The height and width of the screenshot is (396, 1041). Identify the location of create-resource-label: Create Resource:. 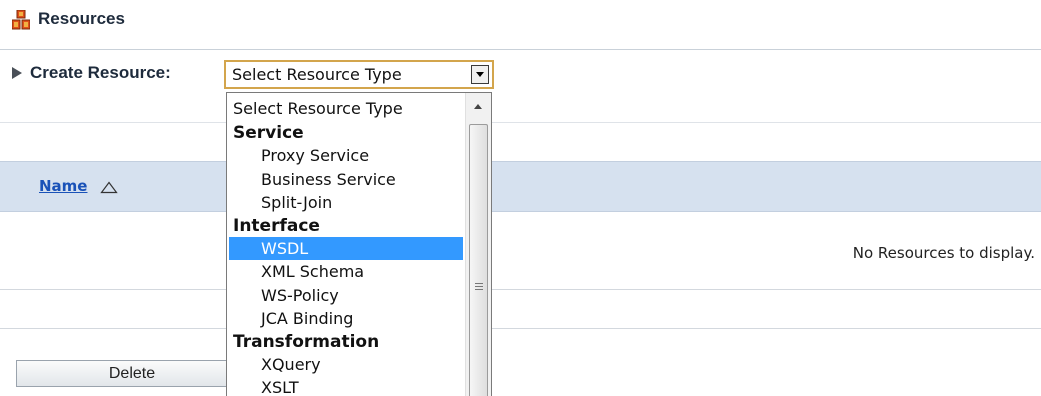
(100, 72).